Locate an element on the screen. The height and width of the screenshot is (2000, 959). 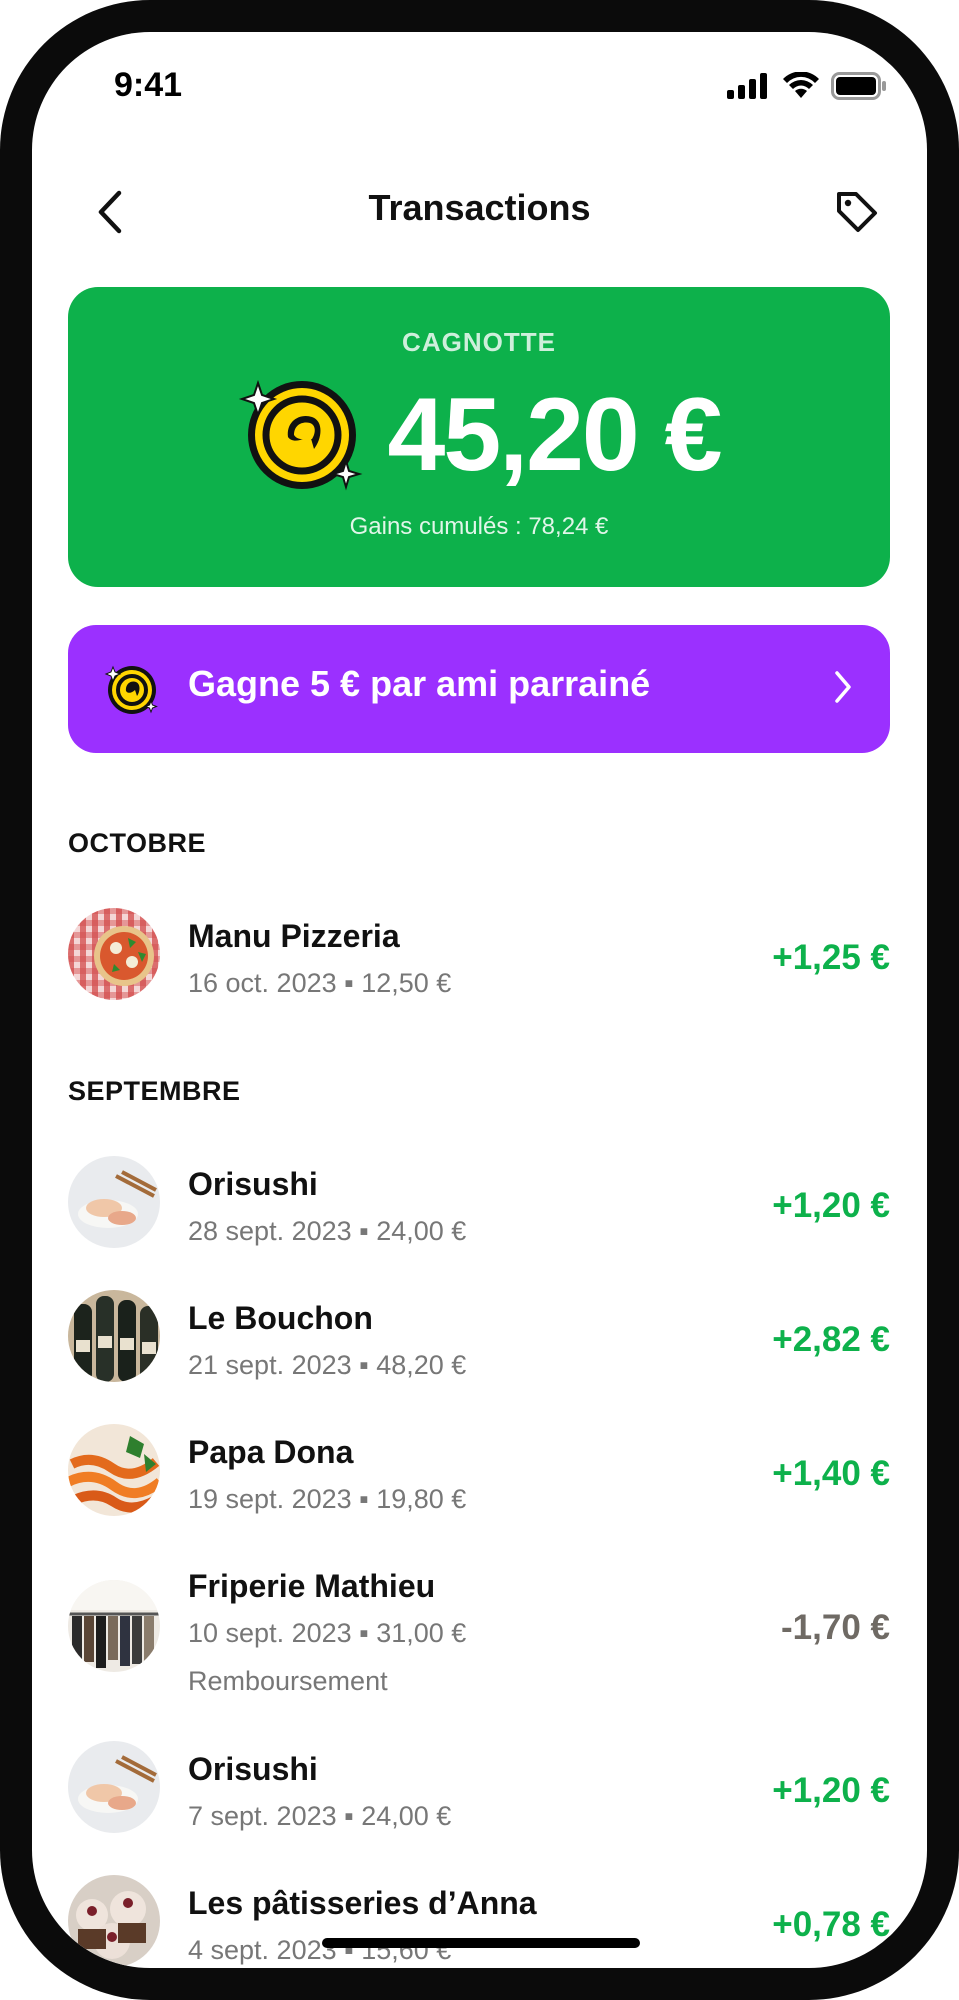
status-icons is located at coordinates (807, 86).